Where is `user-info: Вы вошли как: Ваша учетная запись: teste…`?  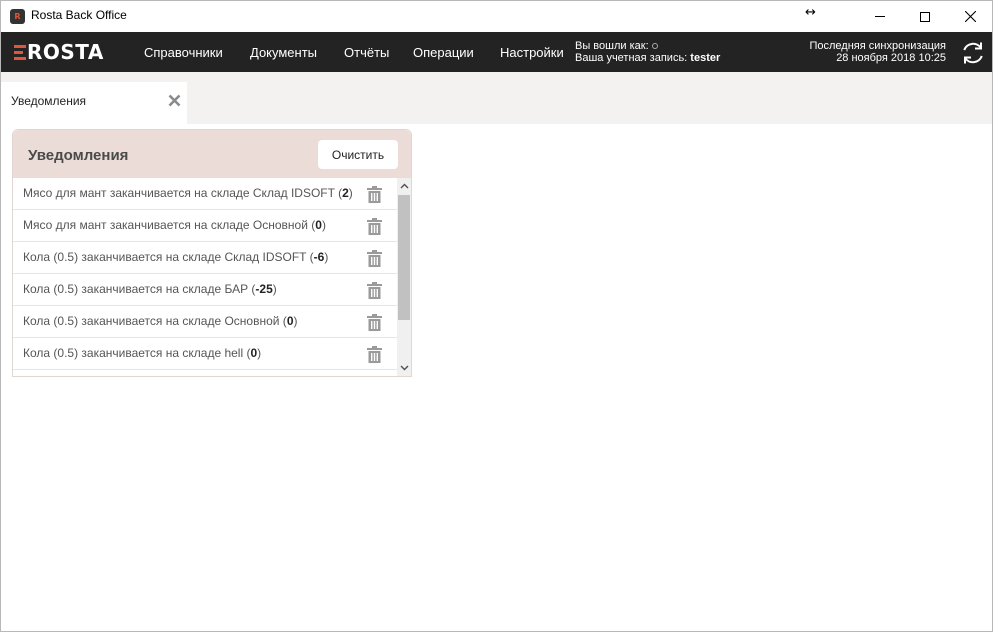
user-info: Вы вошли как: Ваша учетная запись: teste… is located at coordinates (647, 52).